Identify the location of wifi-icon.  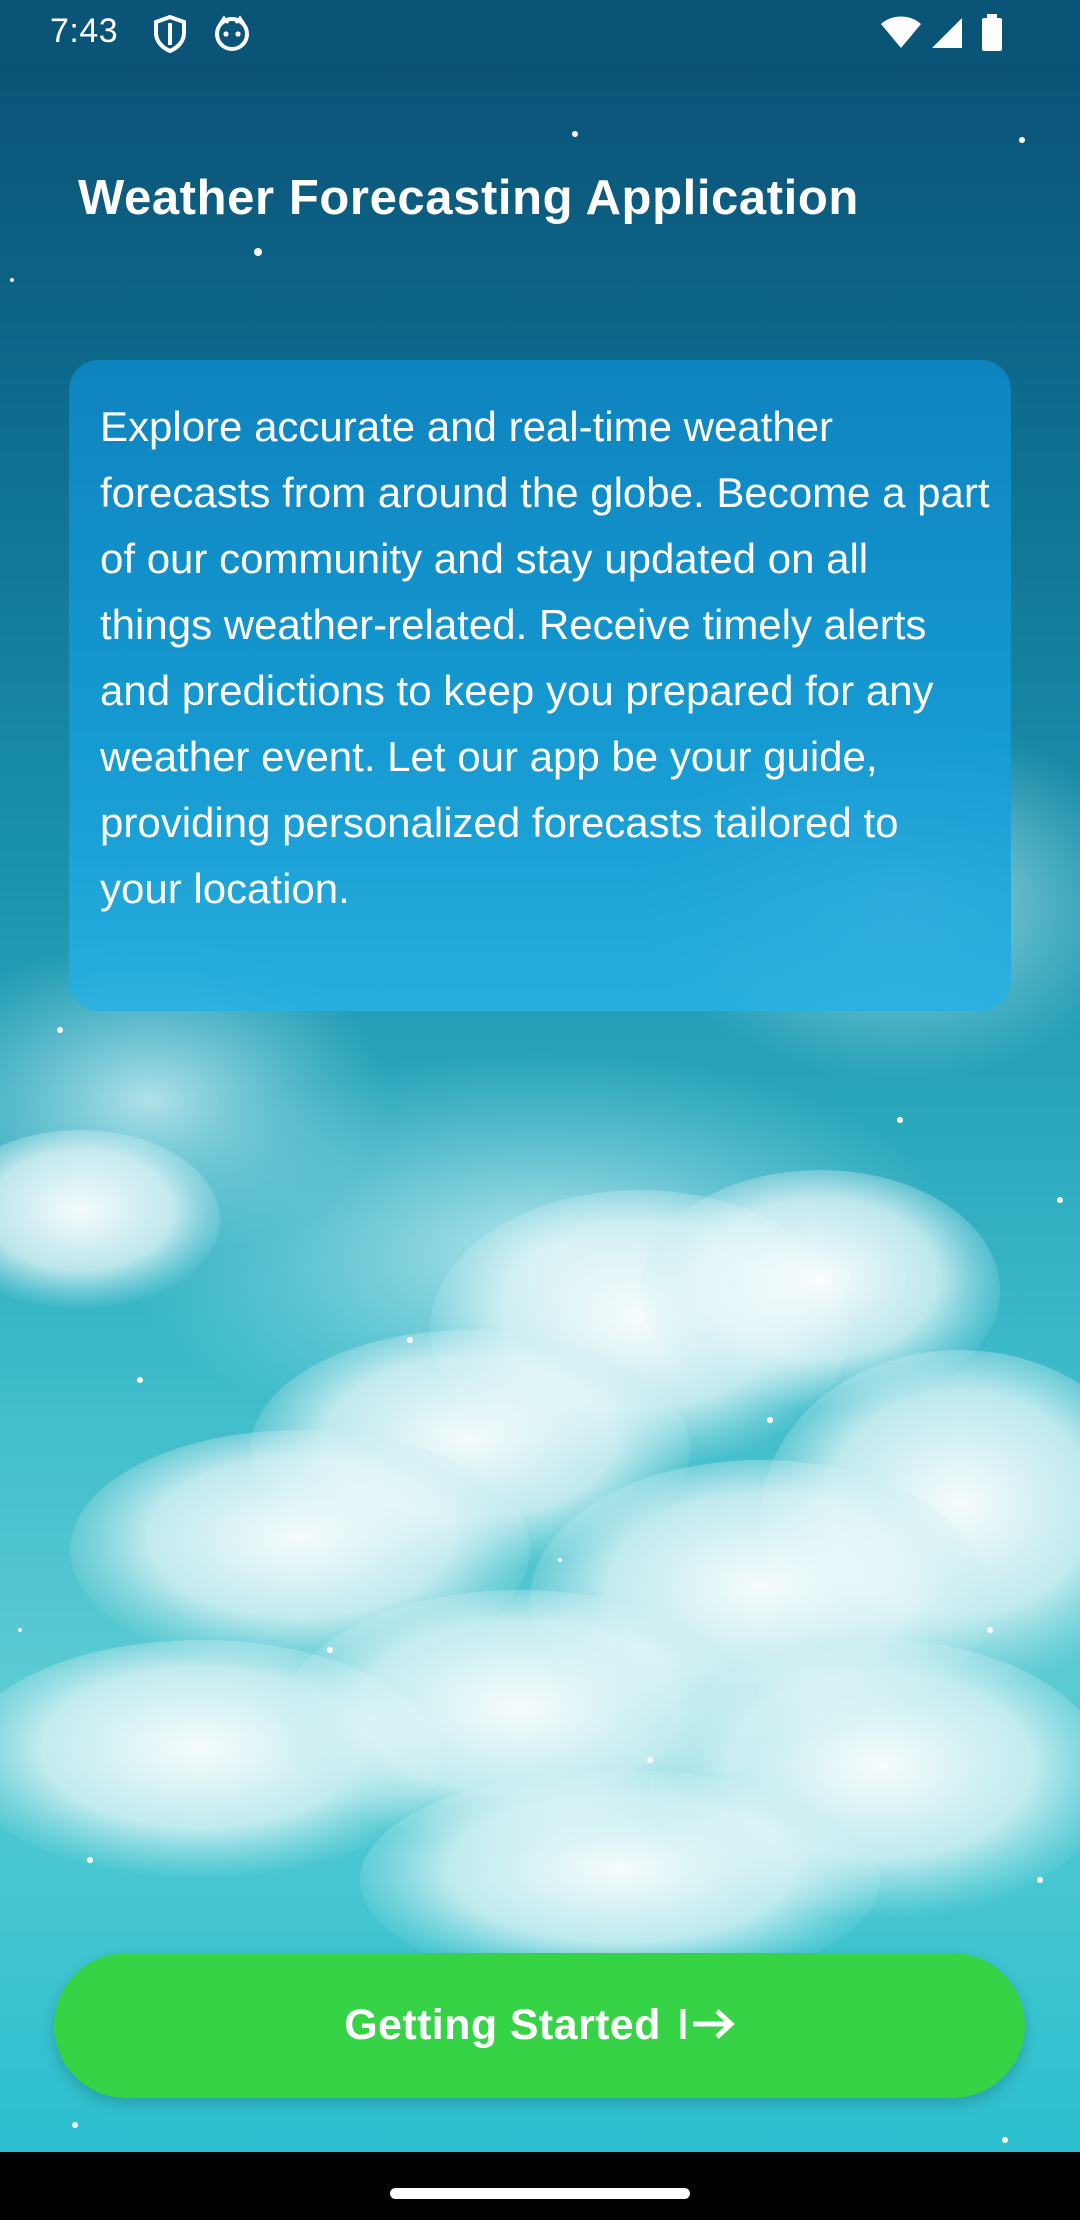
(901, 35).